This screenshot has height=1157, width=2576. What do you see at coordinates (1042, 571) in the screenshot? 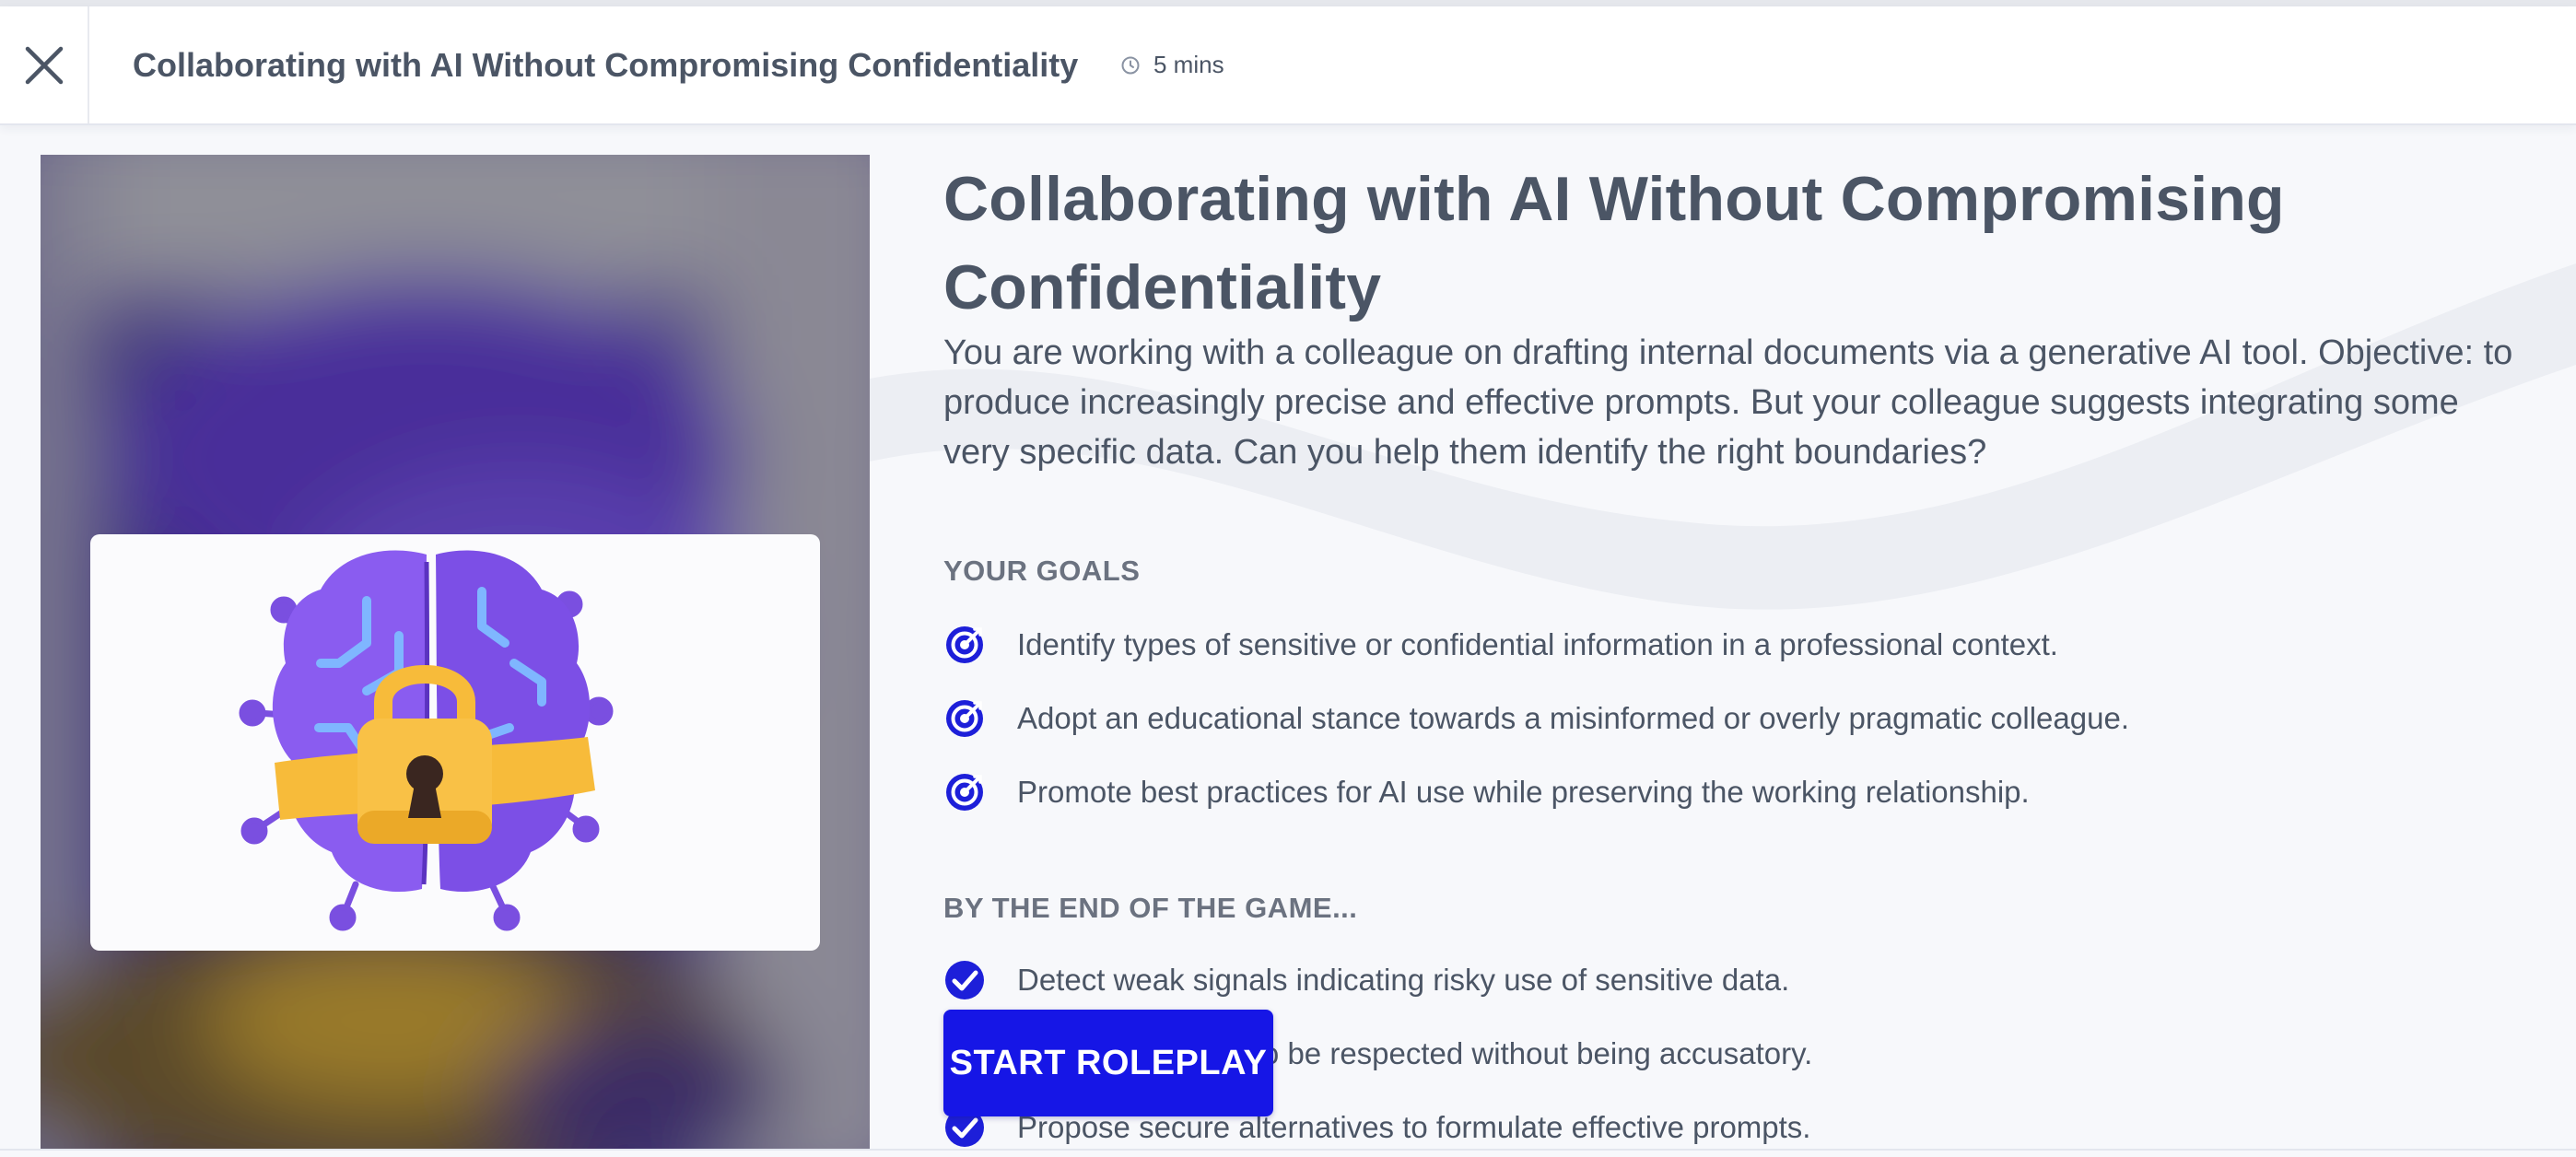
I see `goals-heading: YOUR GOALS` at bounding box center [1042, 571].